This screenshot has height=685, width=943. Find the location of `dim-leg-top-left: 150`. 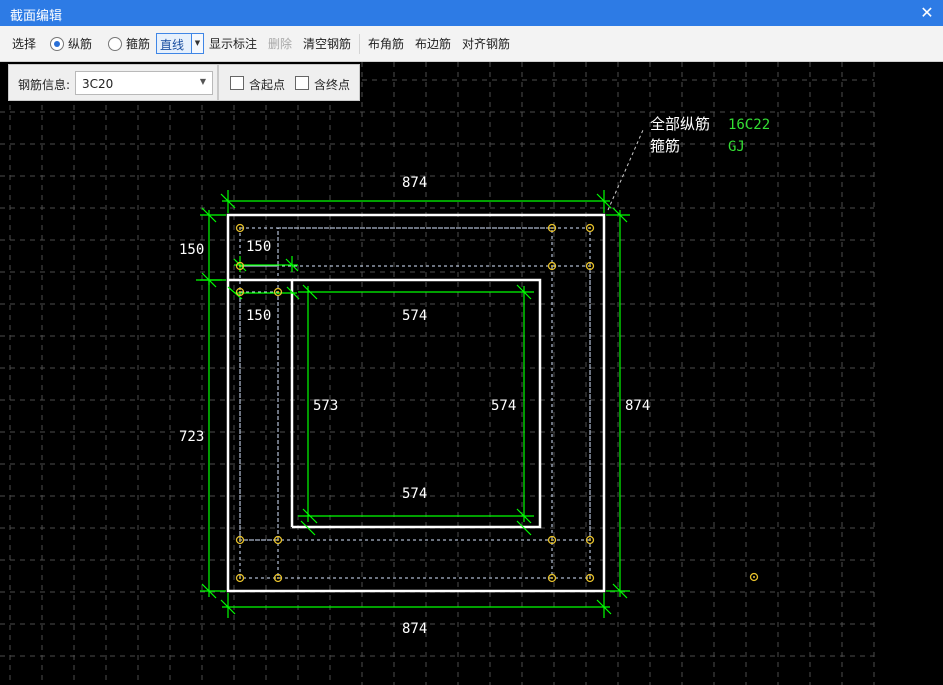

dim-leg-top-left: 150 is located at coordinates (191, 250).